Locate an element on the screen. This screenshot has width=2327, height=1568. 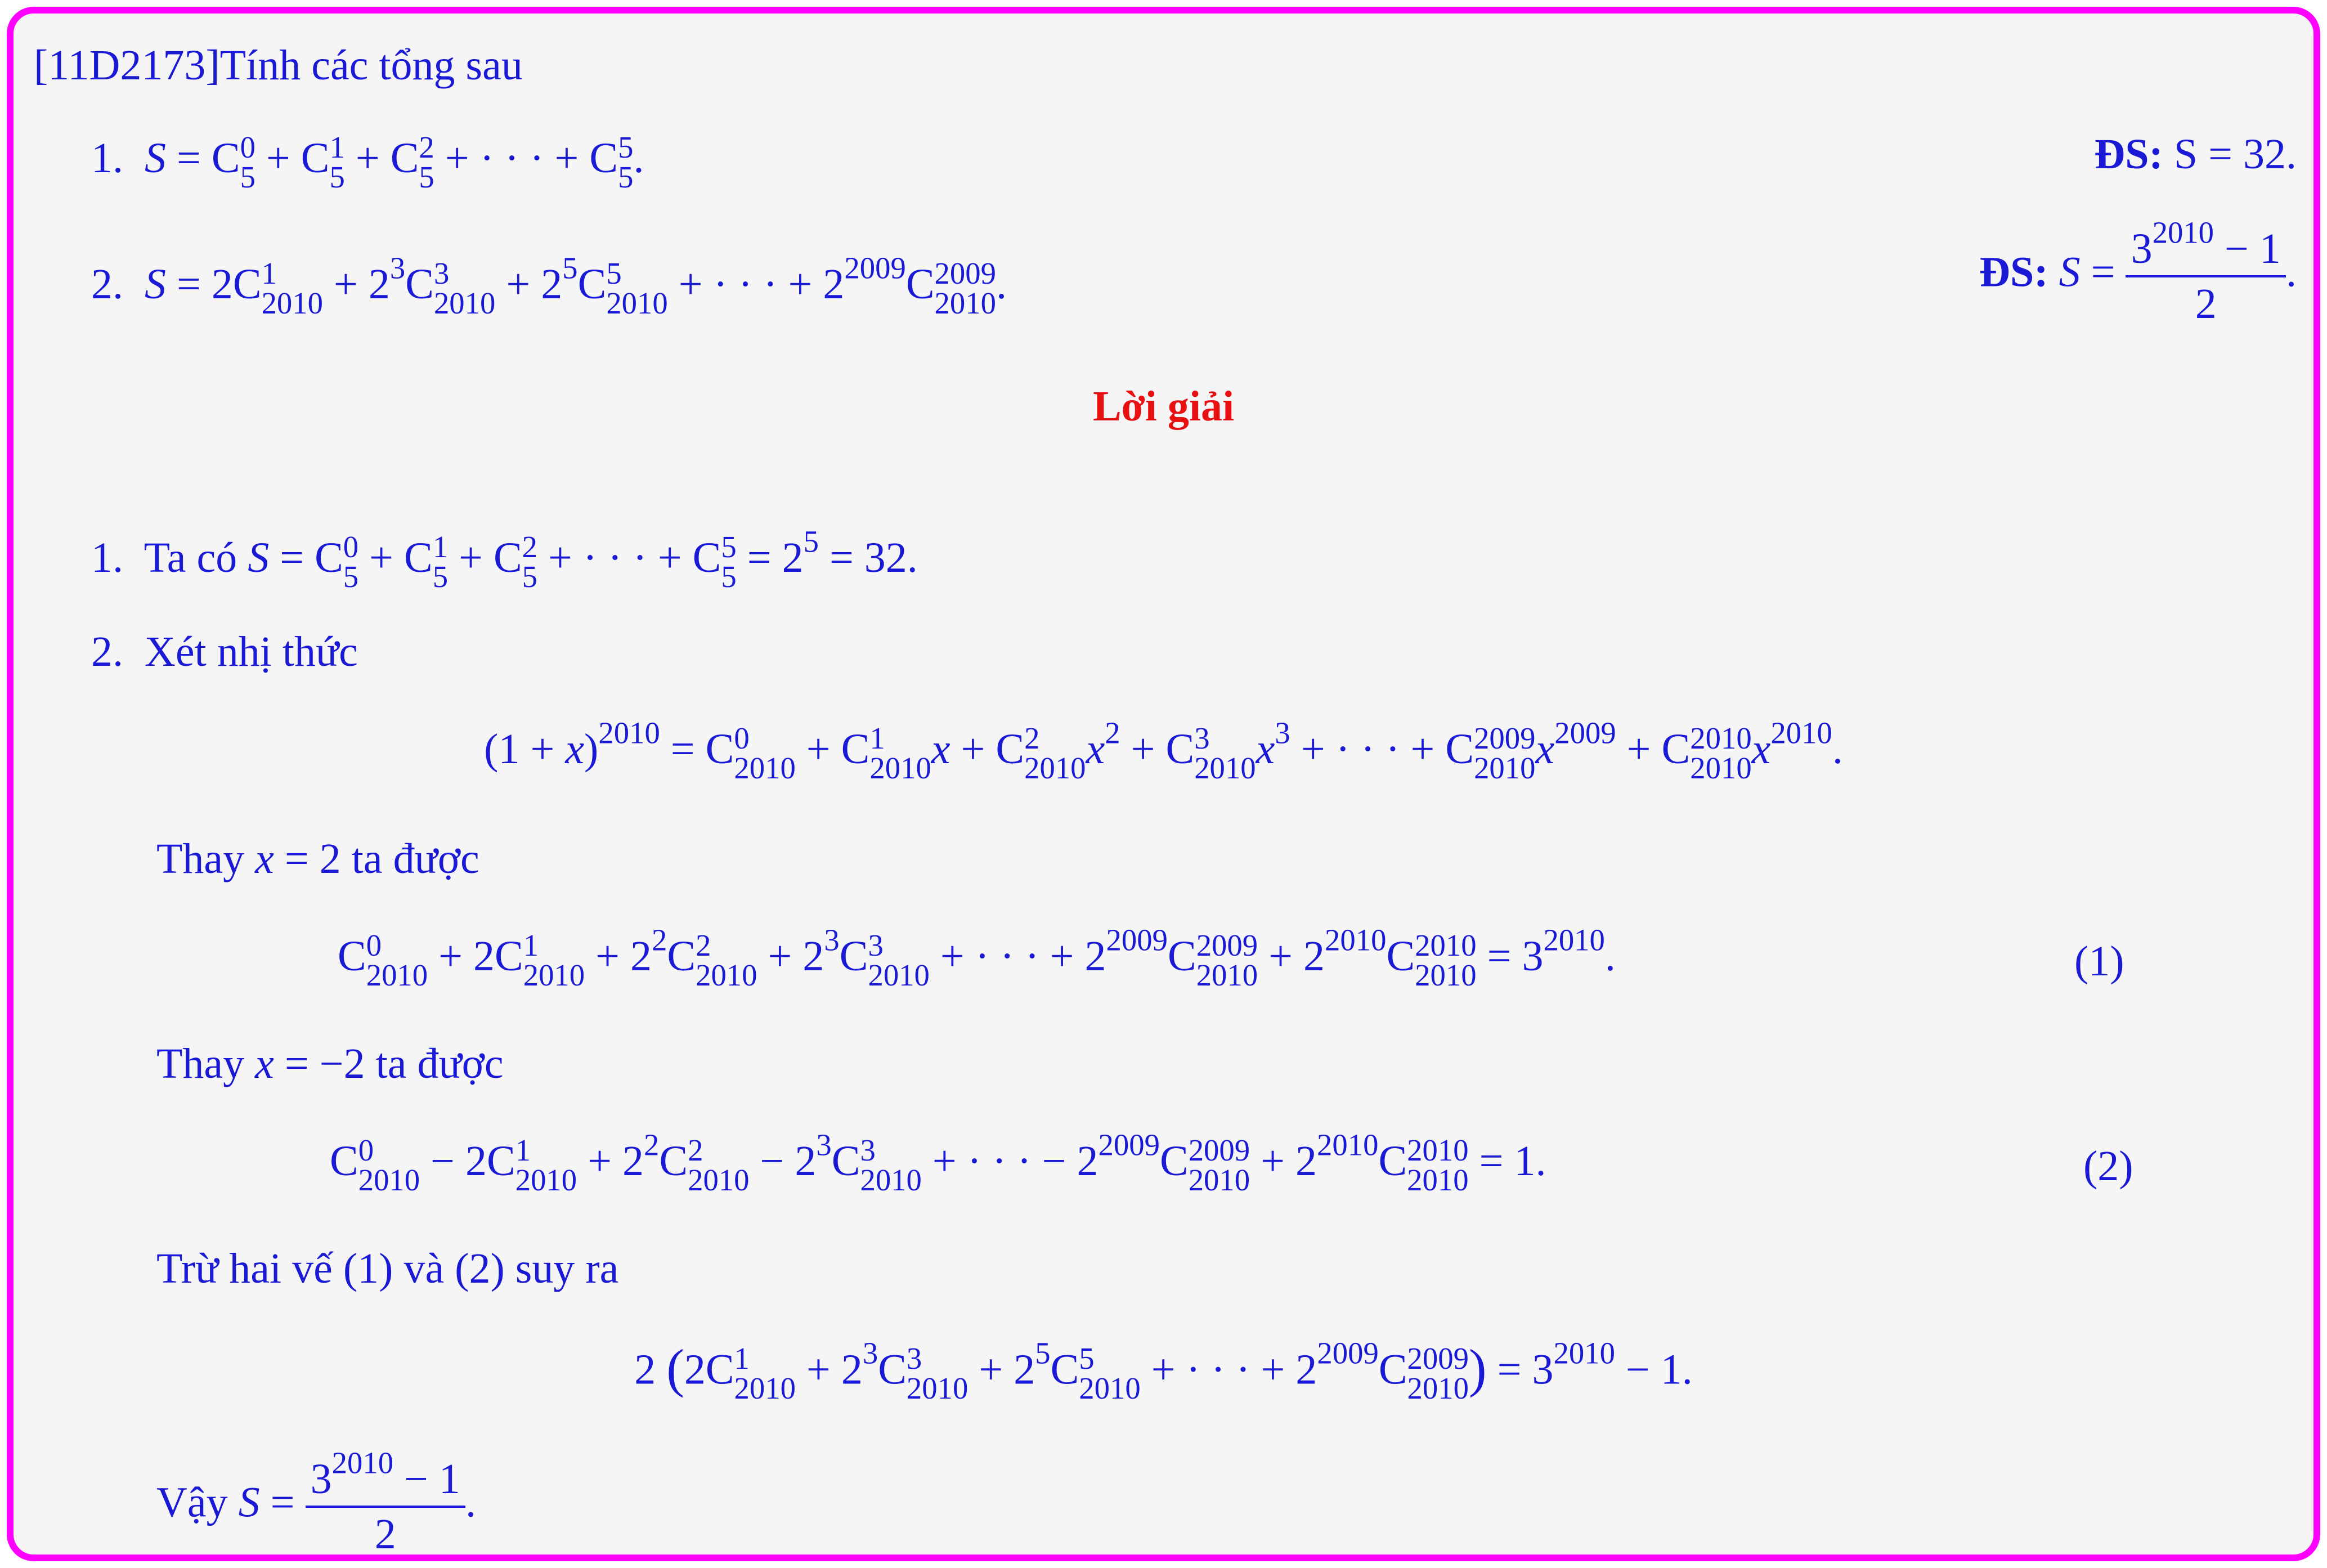
step-1-prefix: Ta có is located at coordinates (190, 557).